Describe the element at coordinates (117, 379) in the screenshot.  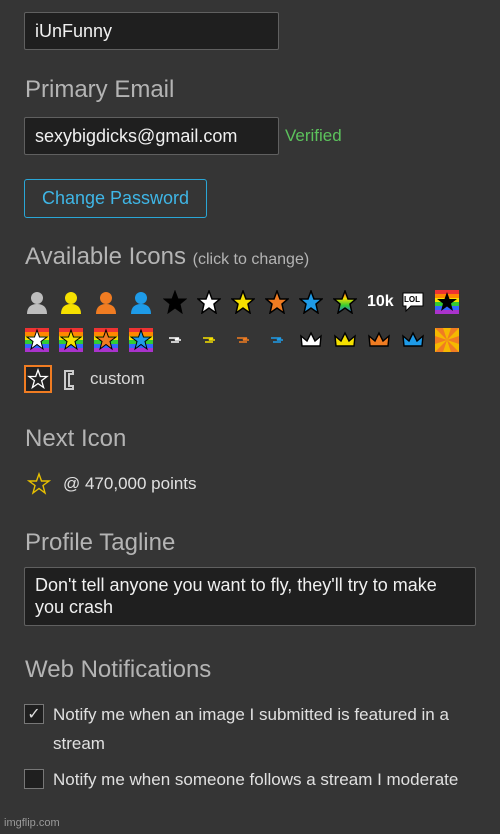
I see `custom-icon-label: custom` at that location.